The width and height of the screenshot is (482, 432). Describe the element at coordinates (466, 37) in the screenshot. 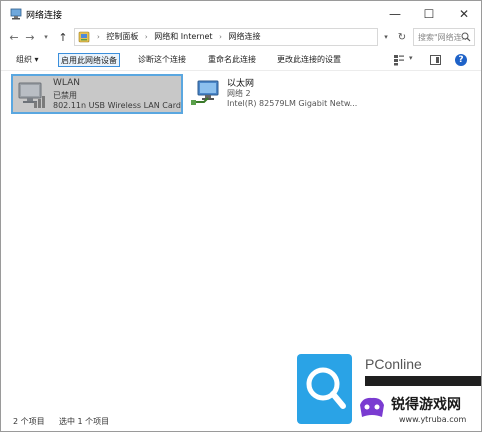

I see `search-icon` at that location.